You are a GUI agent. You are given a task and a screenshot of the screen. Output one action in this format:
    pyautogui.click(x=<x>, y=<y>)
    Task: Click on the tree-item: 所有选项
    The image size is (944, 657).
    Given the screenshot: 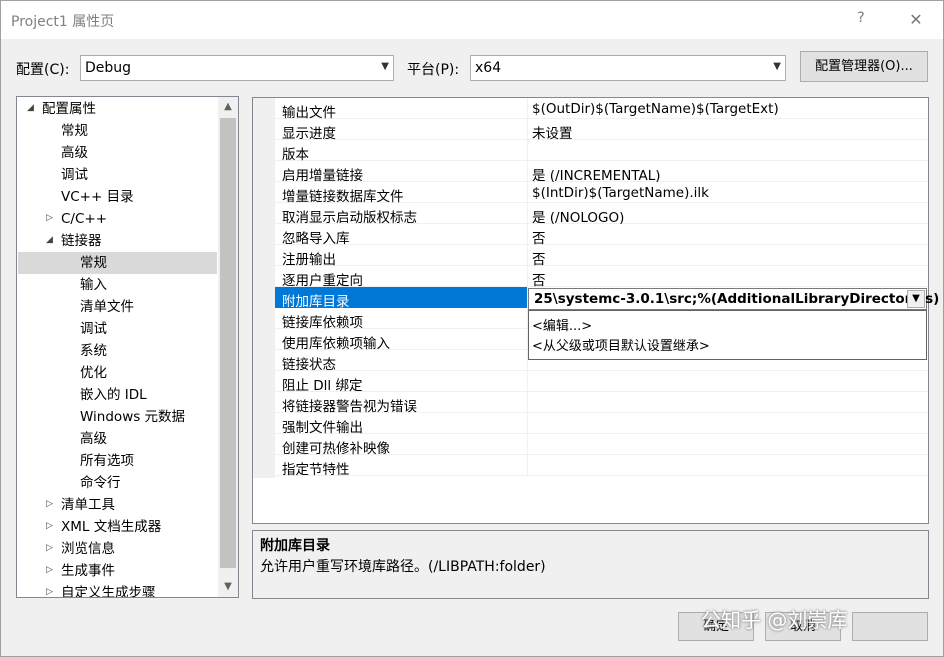 What is the action you would take?
    pyautogui.click(x=107, y=461)
    